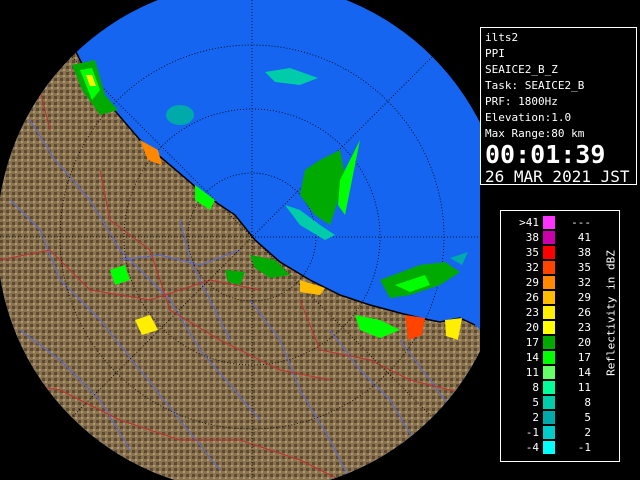 The height and width of the screenshot is (480, 640). I want to click on legend-lower-bound: 20, so click(532, 327).